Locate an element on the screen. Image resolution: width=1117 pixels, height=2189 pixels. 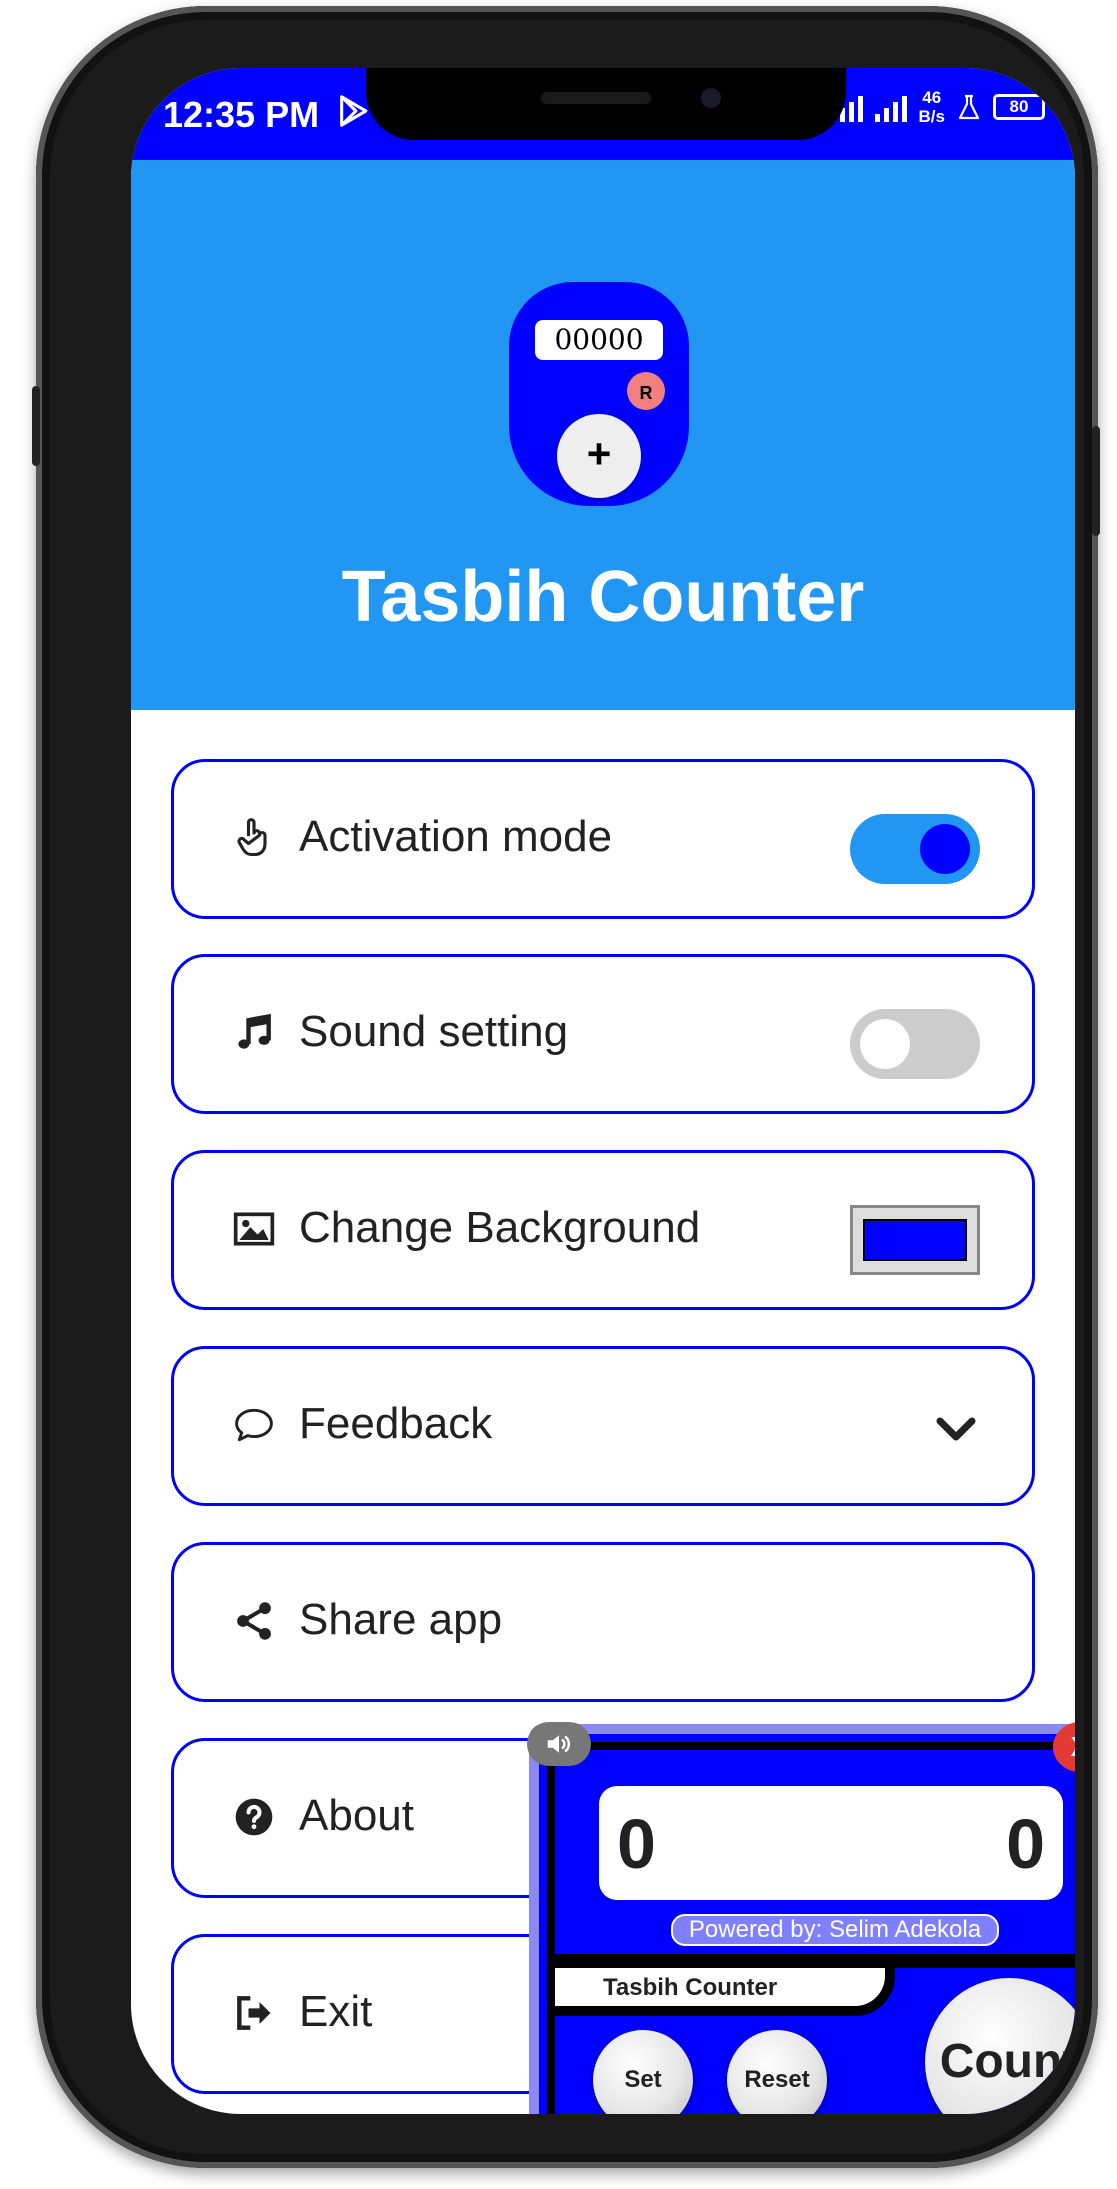
net-speed: 46 B/s is located at coordinates (931, 107).